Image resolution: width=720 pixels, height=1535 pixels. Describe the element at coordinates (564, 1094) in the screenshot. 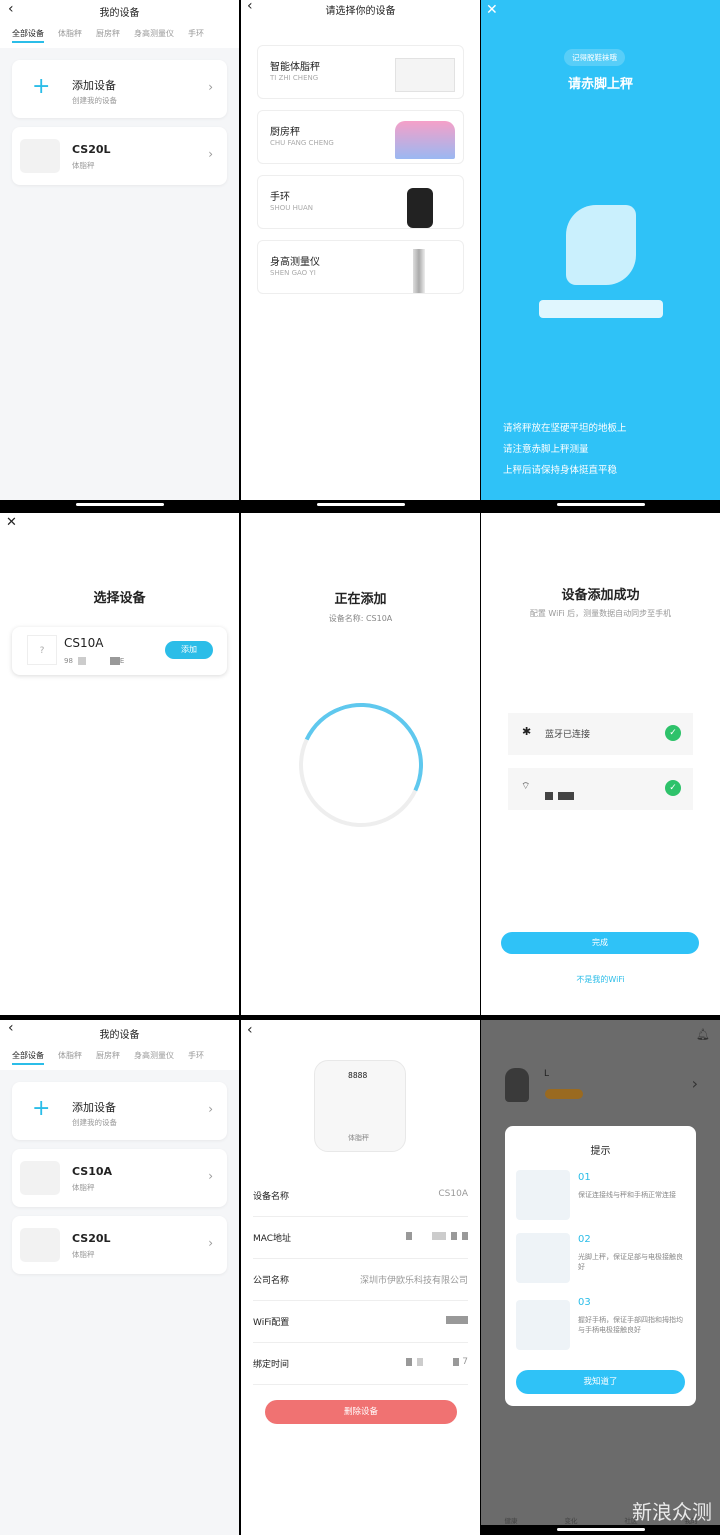

I see `points-badge` at that location.